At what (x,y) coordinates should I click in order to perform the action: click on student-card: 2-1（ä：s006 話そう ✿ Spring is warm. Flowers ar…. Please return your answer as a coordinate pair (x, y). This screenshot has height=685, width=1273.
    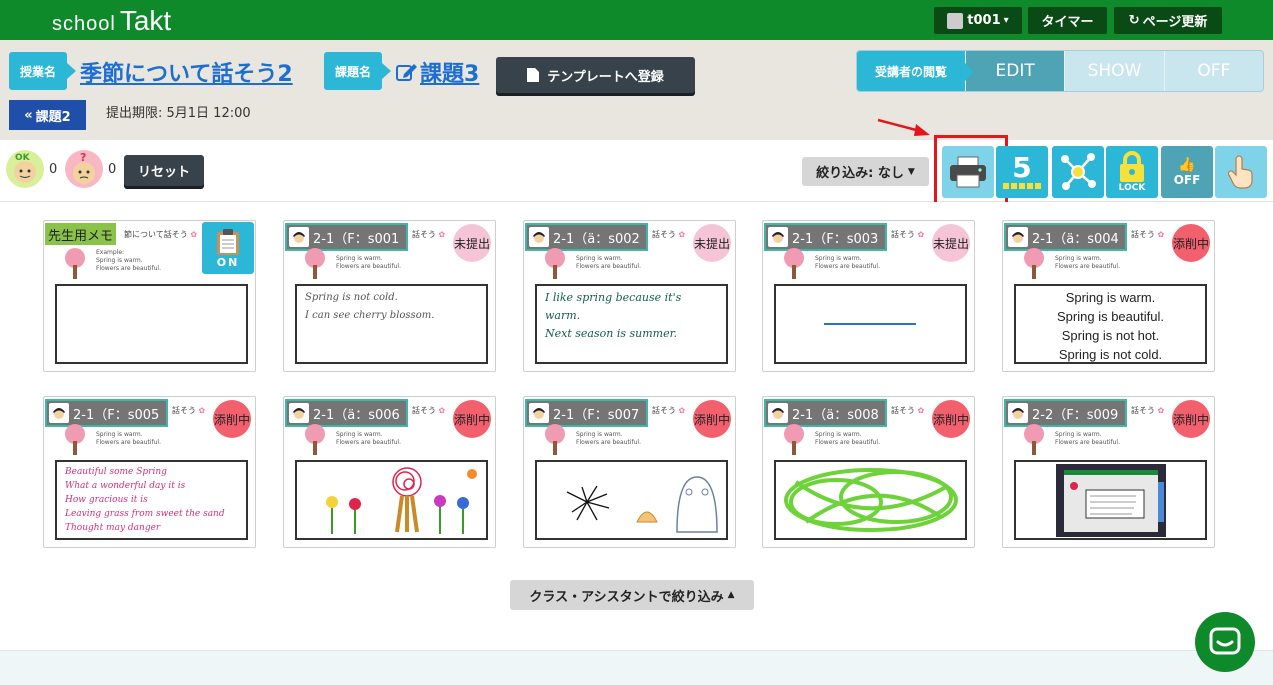
    Looking at the image, I should click on (389, 472).